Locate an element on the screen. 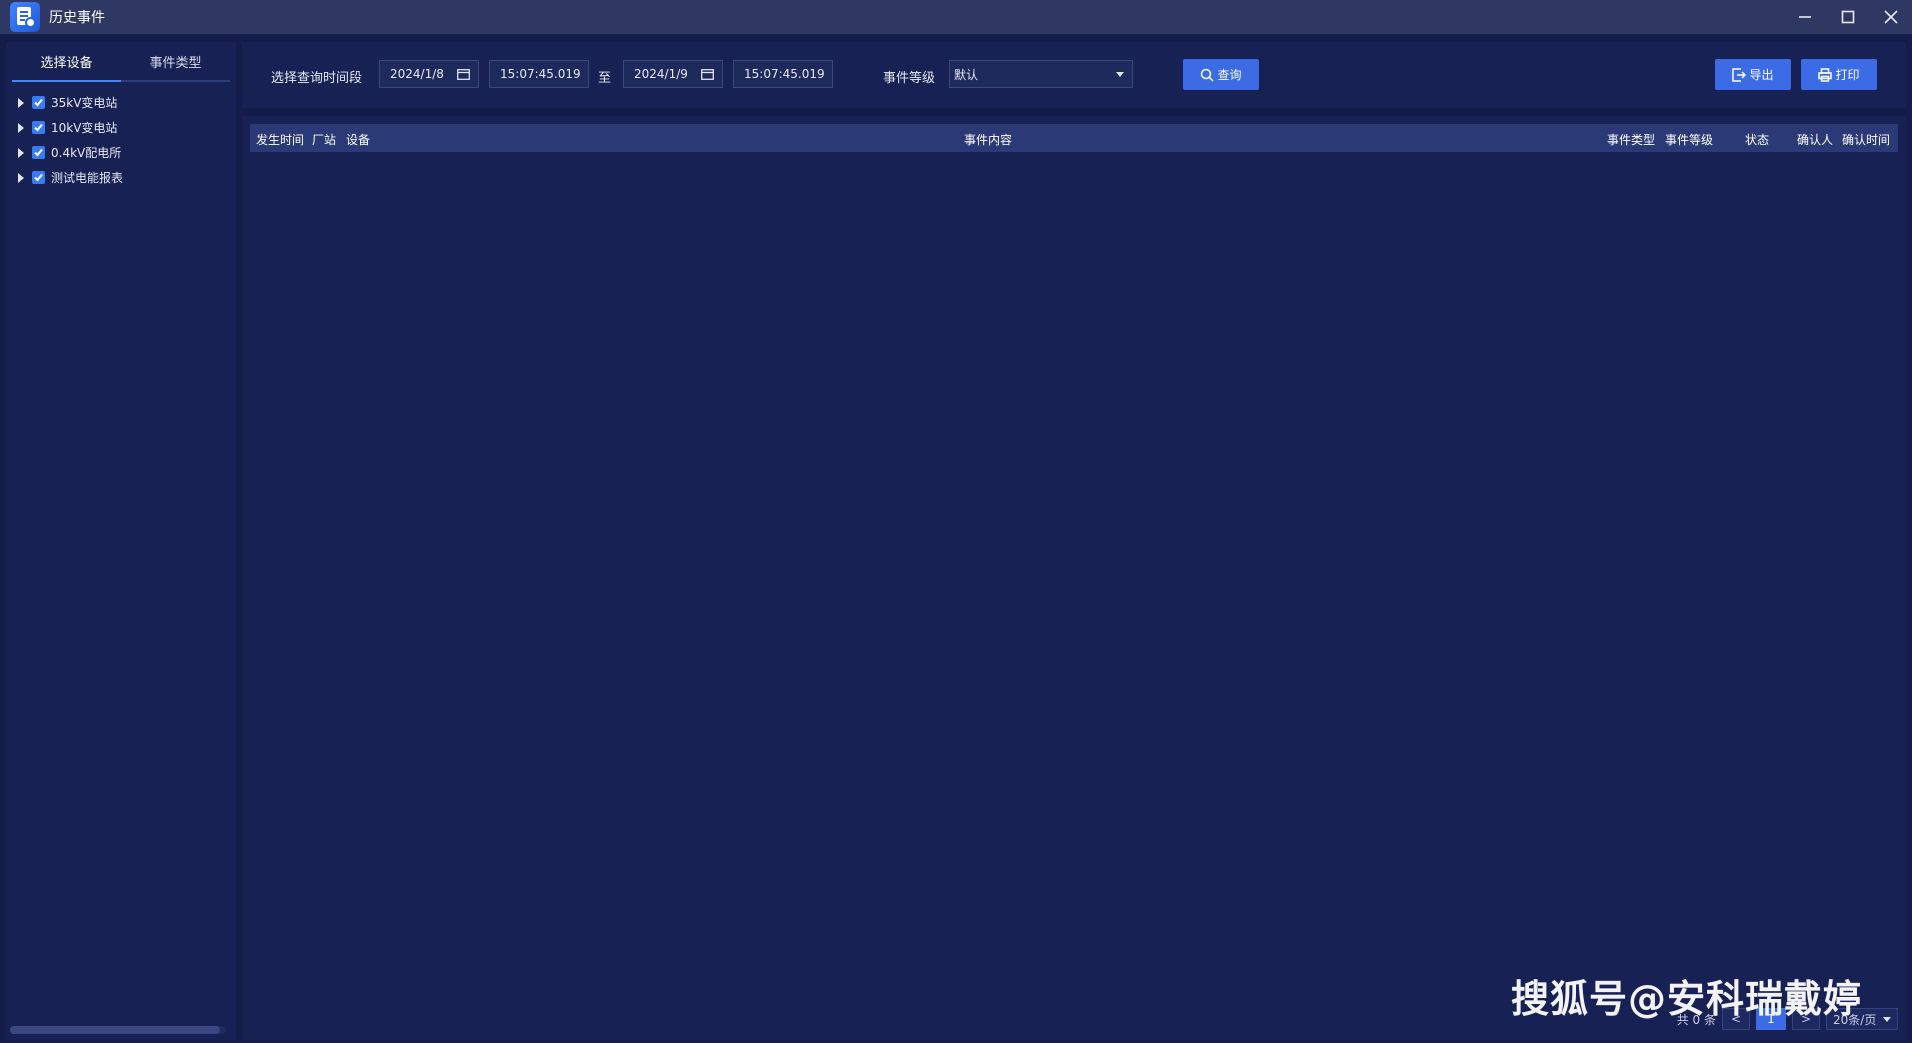 The height and width of the screenshot is (1043, 1912). device-tree: 35kV变电站 10kV变电站 0.4kV配电所 测试电能报表 is located at coordinates (121, 136).